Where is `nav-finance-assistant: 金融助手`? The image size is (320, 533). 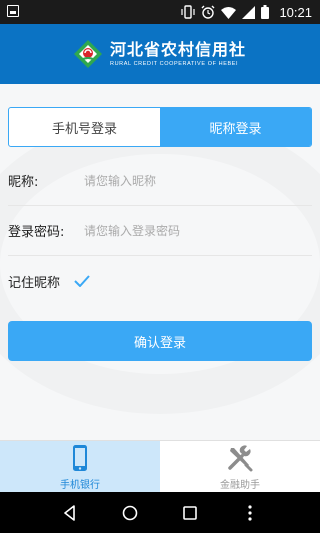 nav-finance-assistant: 金融助手 is located at coordinates (240, 467).